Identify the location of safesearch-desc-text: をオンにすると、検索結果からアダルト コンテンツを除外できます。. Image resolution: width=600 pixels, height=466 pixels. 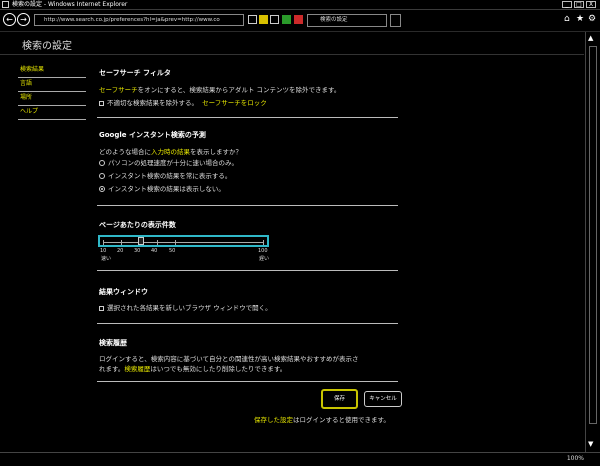
(239, 90).